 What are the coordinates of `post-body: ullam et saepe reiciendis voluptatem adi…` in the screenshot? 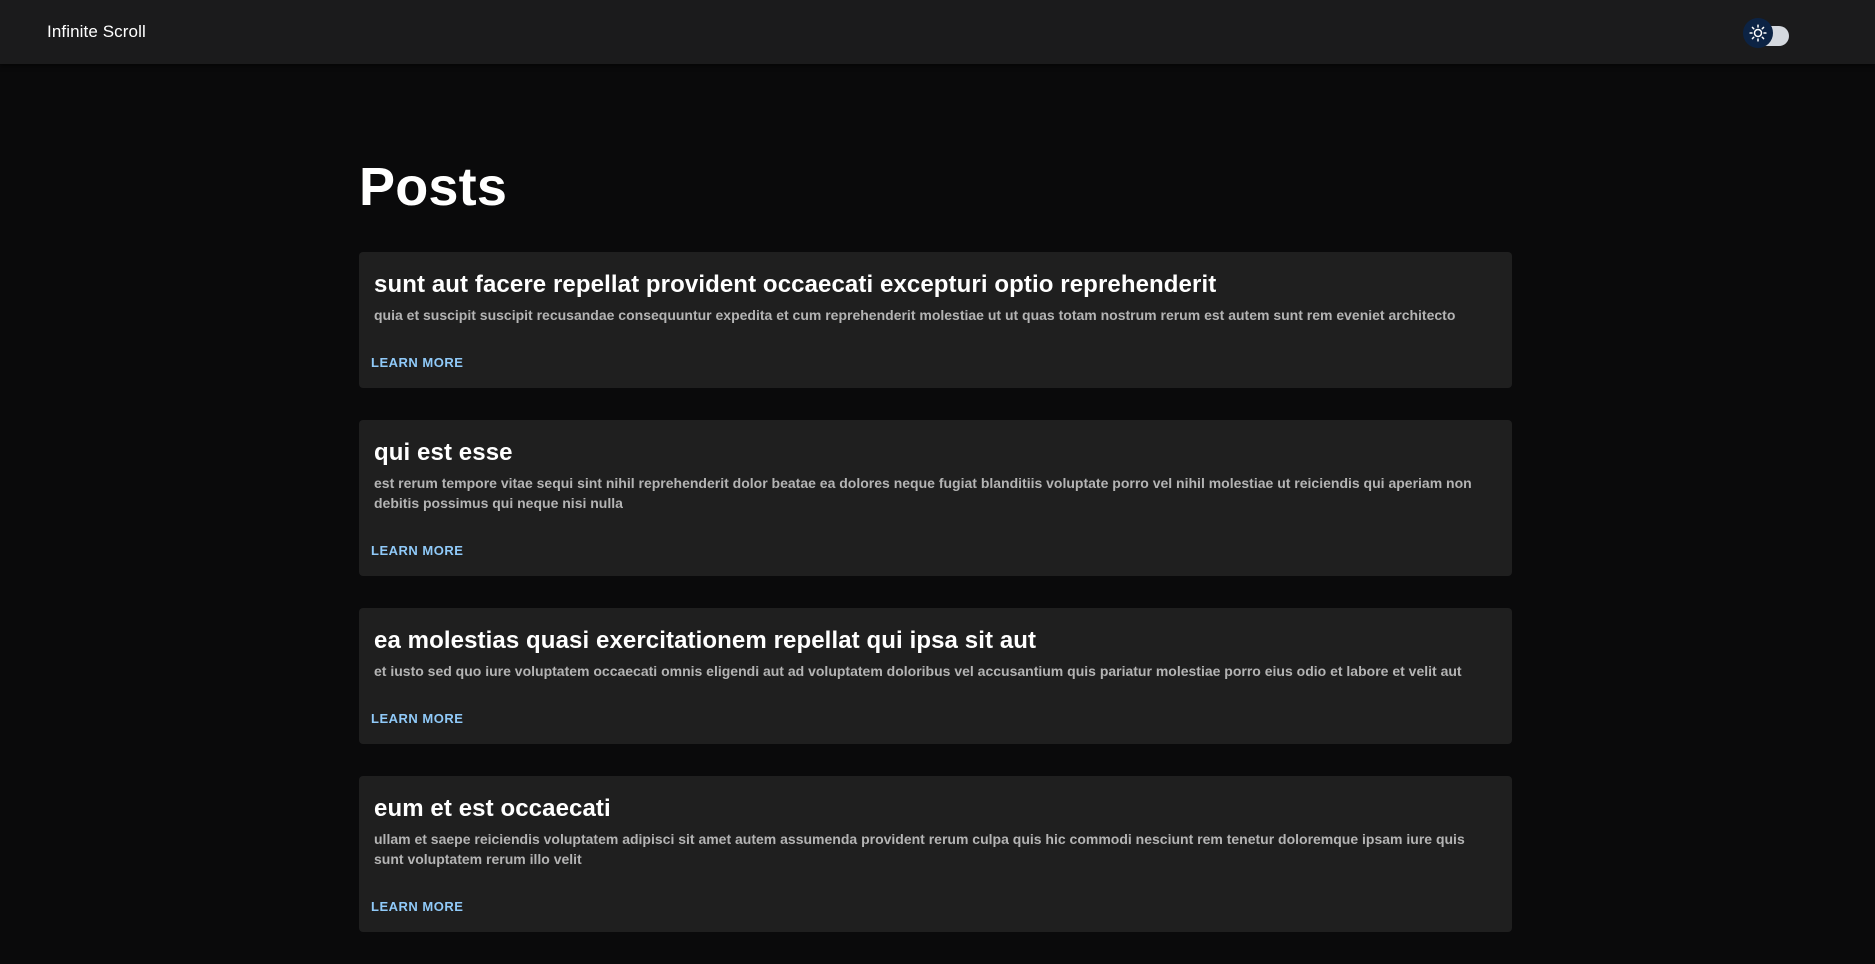 It's located at (919, 849).